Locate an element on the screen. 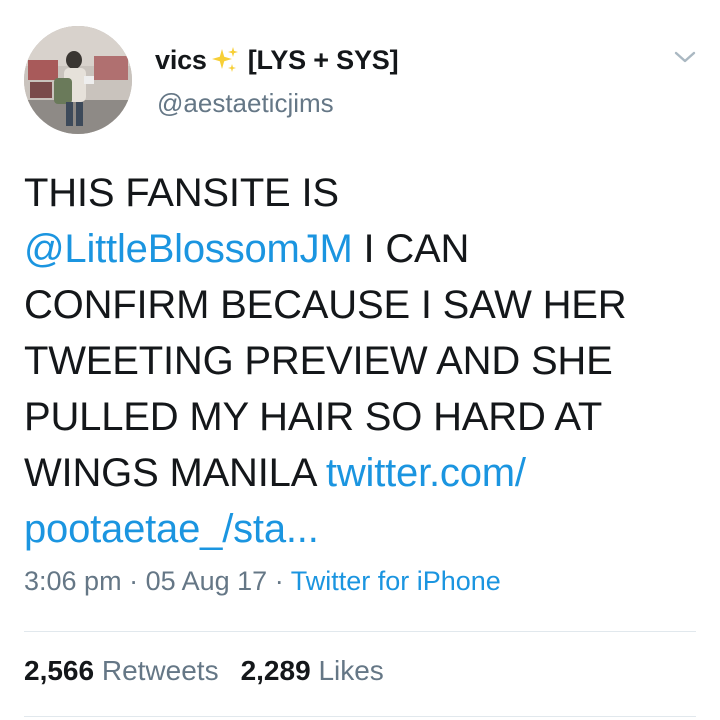 The height and width of the screenshot is (720, 720). display-name-row: vics [LYS + SYS] is located at coordinates (277, 60).